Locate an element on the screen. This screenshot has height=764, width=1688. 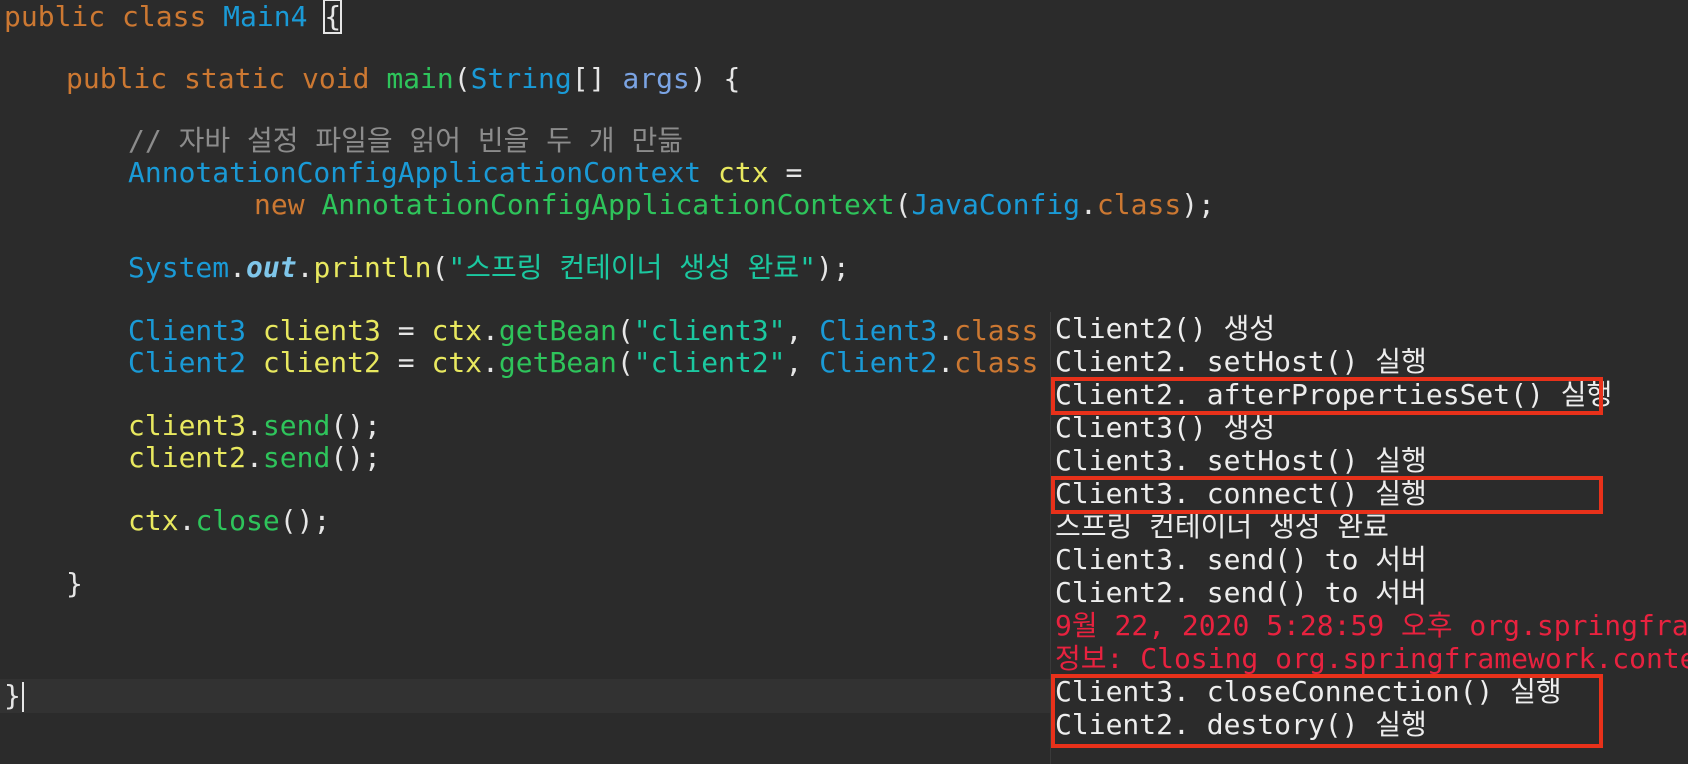
param-name: args is located at coordinates (656, 78).